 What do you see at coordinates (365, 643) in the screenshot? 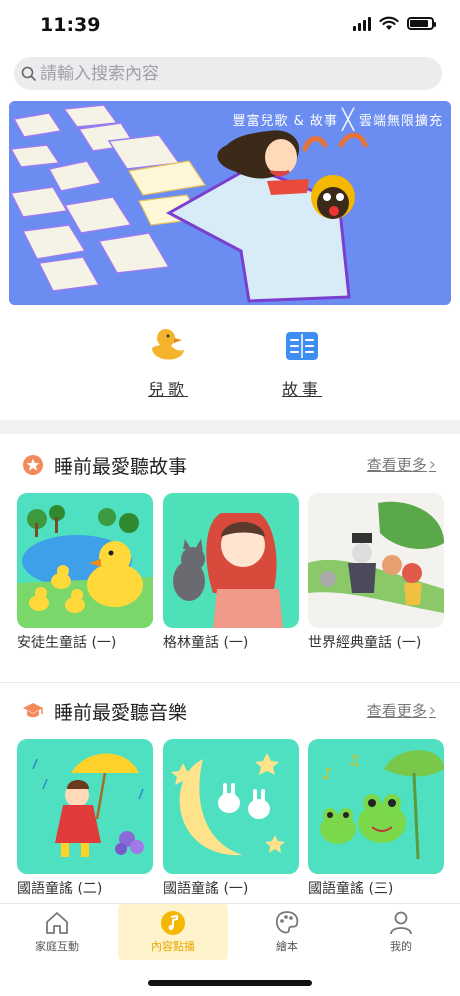
I see `story-caption: 世界經典童話 (一)` at bounding box center [365, 643].